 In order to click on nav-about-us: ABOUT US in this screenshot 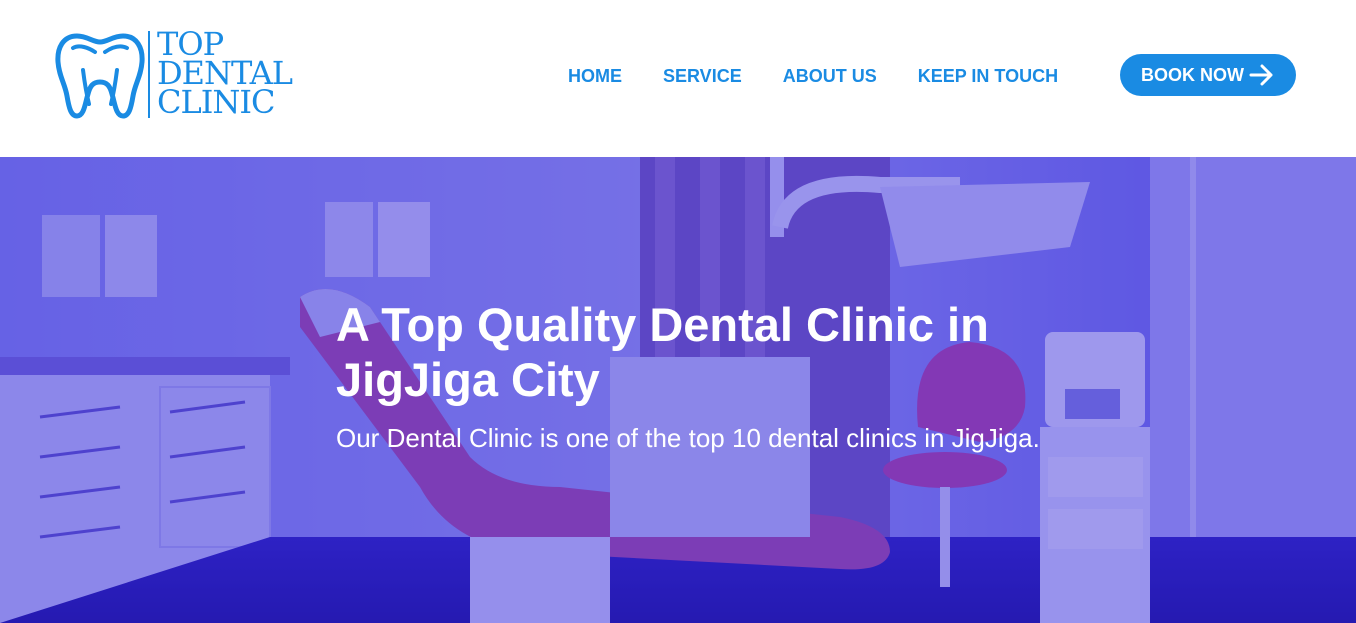, I will do `click(830, 76)`.